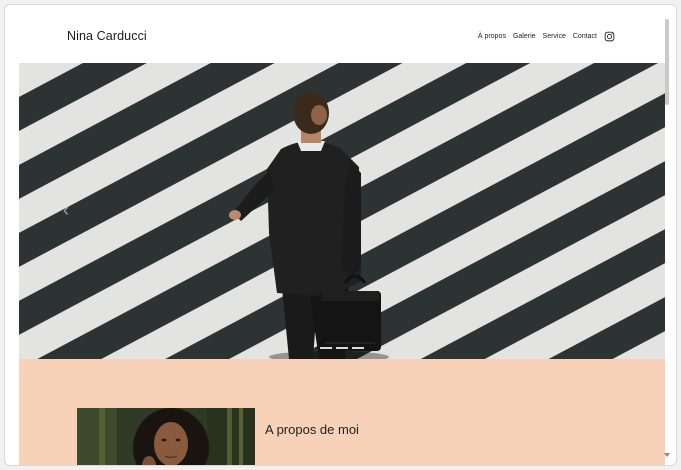 The width and height of the screenshot is (681, 470). What do you see at coordinates (554, 36) in the screenshot?
I see `nav-link-service: Service` at bounding box center [554, 36].